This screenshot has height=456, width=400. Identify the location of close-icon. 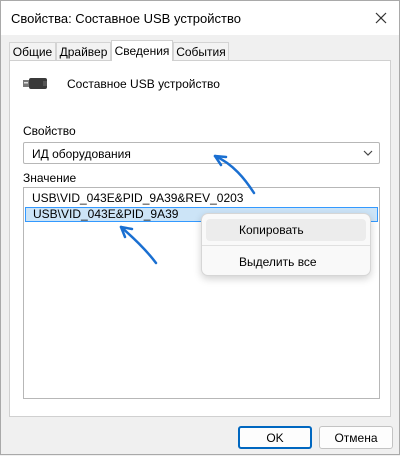
(381, 18).